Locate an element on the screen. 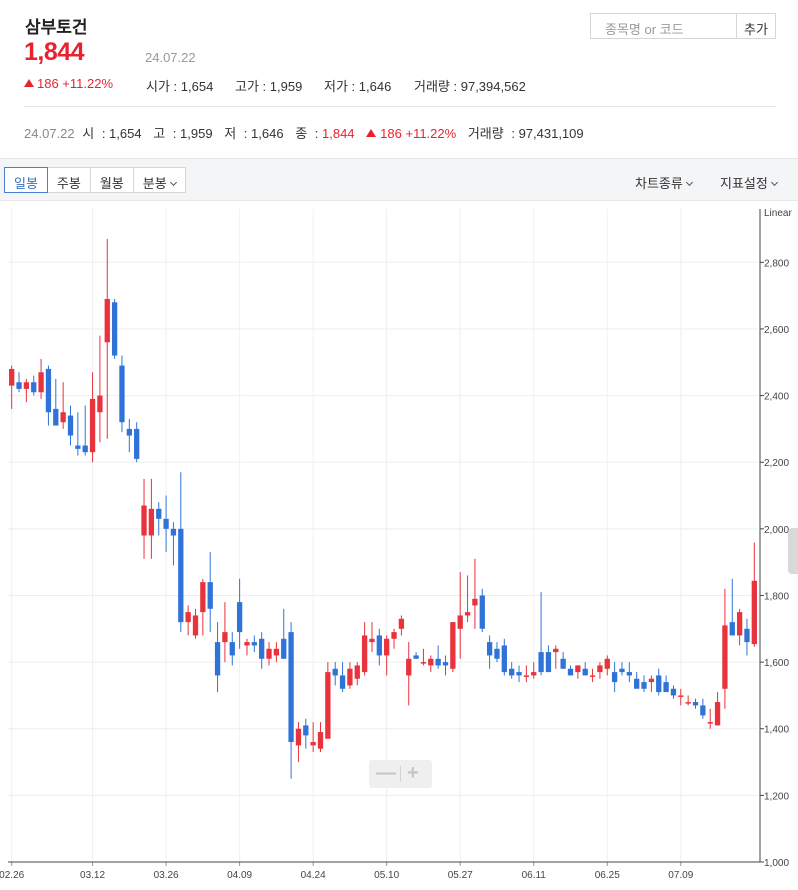 This screenshot has width=798, height=890. summary-change-text: 186 +11.22% is located at coordinates (418, 133).